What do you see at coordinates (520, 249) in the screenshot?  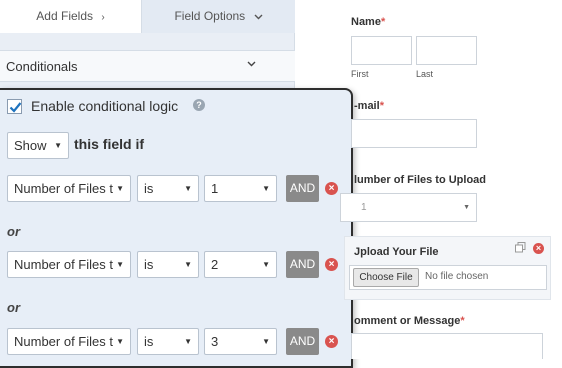 I see `duplicate-icon` at bounding box center [520, 249].